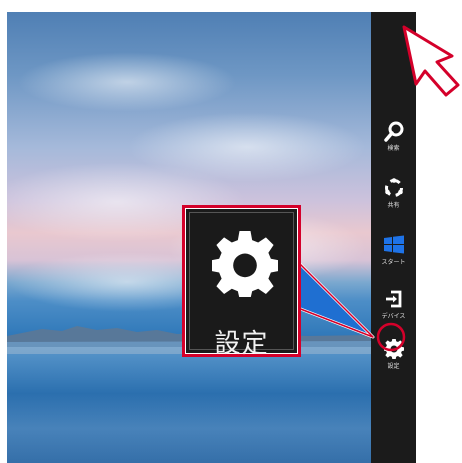 The height and width of the screenshot is (463, 462). Describe the element at coordinates (431, 61) in the screenshot. I see `cursor-arrow-icon` at that location.